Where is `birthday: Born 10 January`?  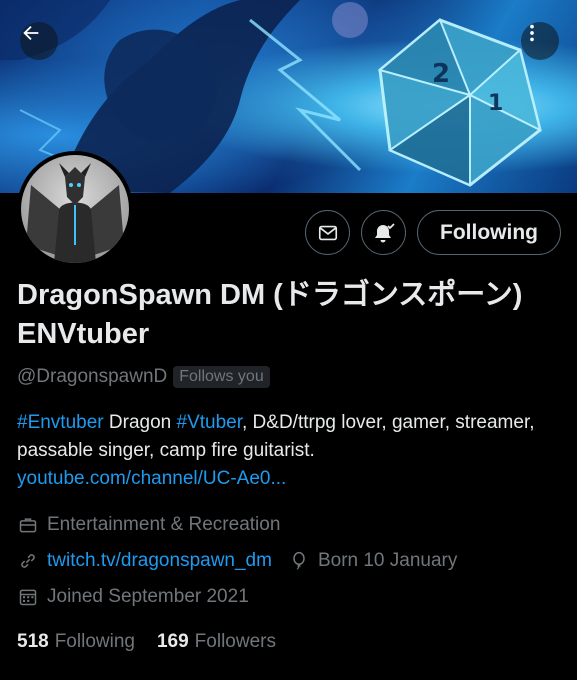
birthday: Born 10 January is located at coordinates (372, 561).